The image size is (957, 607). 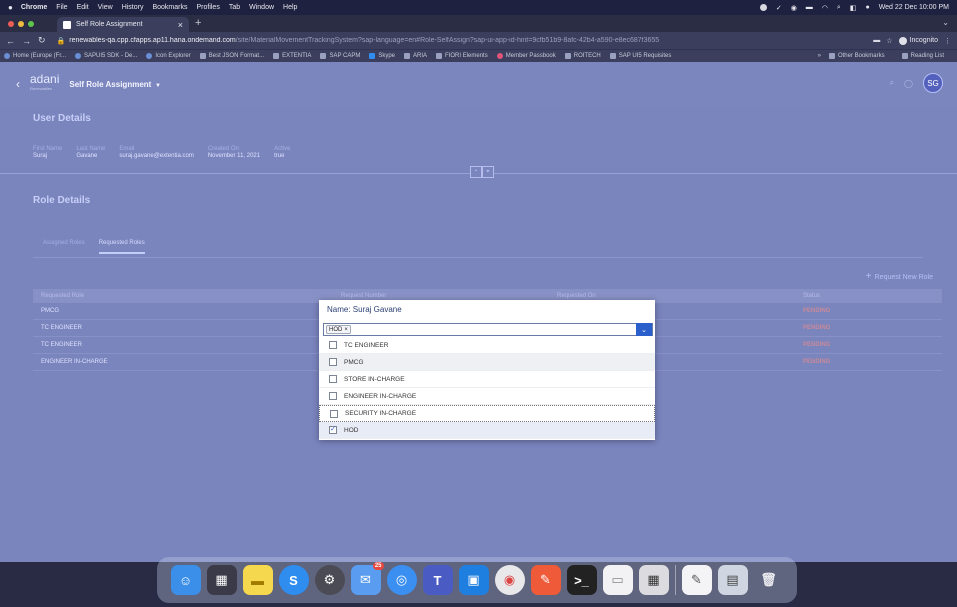 What do you see at coordinates (473, 580) in the screenshot?
I see `remote-desktop-icon: ▣` at bounding box center [473, 580].